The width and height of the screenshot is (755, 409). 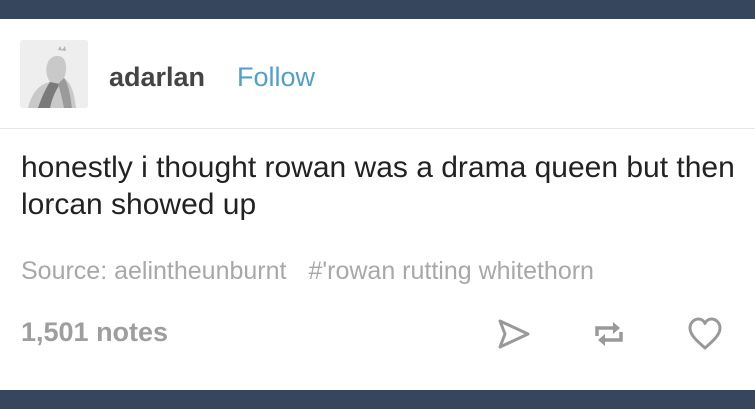 What do you see at coordinates (153, 271) in the screenshot?
I see `source-link: Source: aelintheunburnt` at bounding box center [153, 271].